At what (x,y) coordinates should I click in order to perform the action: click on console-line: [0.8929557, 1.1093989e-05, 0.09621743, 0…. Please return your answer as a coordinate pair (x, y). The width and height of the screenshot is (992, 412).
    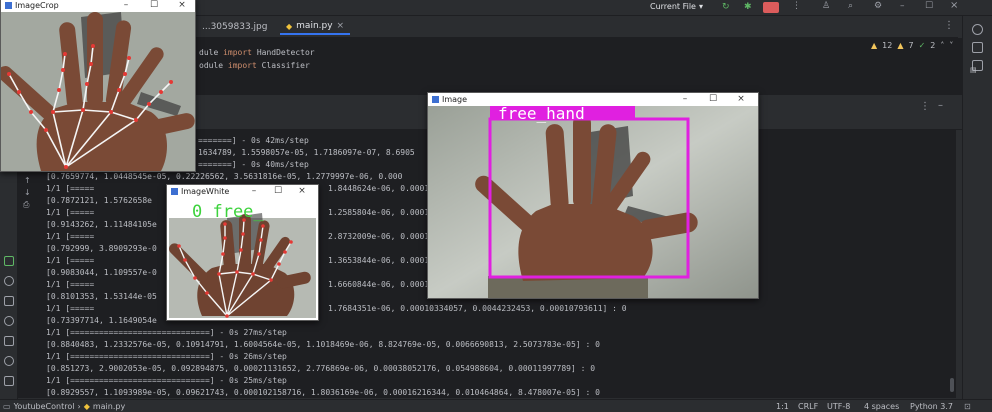
    Looking at the image, I should click on (323, 392).